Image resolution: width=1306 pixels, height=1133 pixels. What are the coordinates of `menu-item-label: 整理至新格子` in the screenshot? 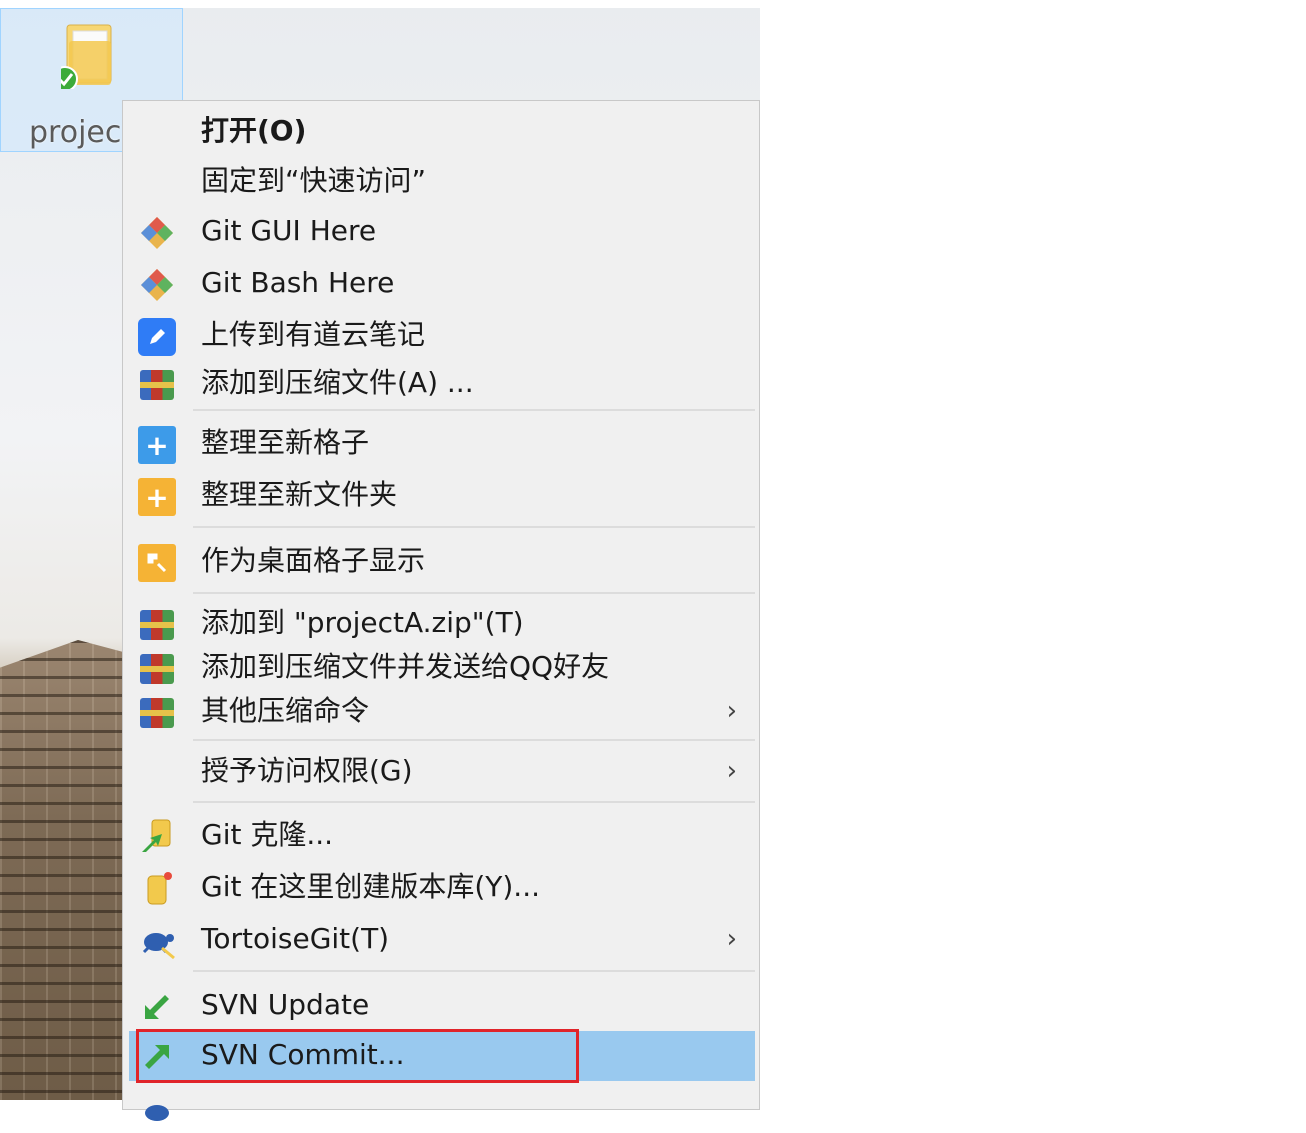 It's located at (285, 442).